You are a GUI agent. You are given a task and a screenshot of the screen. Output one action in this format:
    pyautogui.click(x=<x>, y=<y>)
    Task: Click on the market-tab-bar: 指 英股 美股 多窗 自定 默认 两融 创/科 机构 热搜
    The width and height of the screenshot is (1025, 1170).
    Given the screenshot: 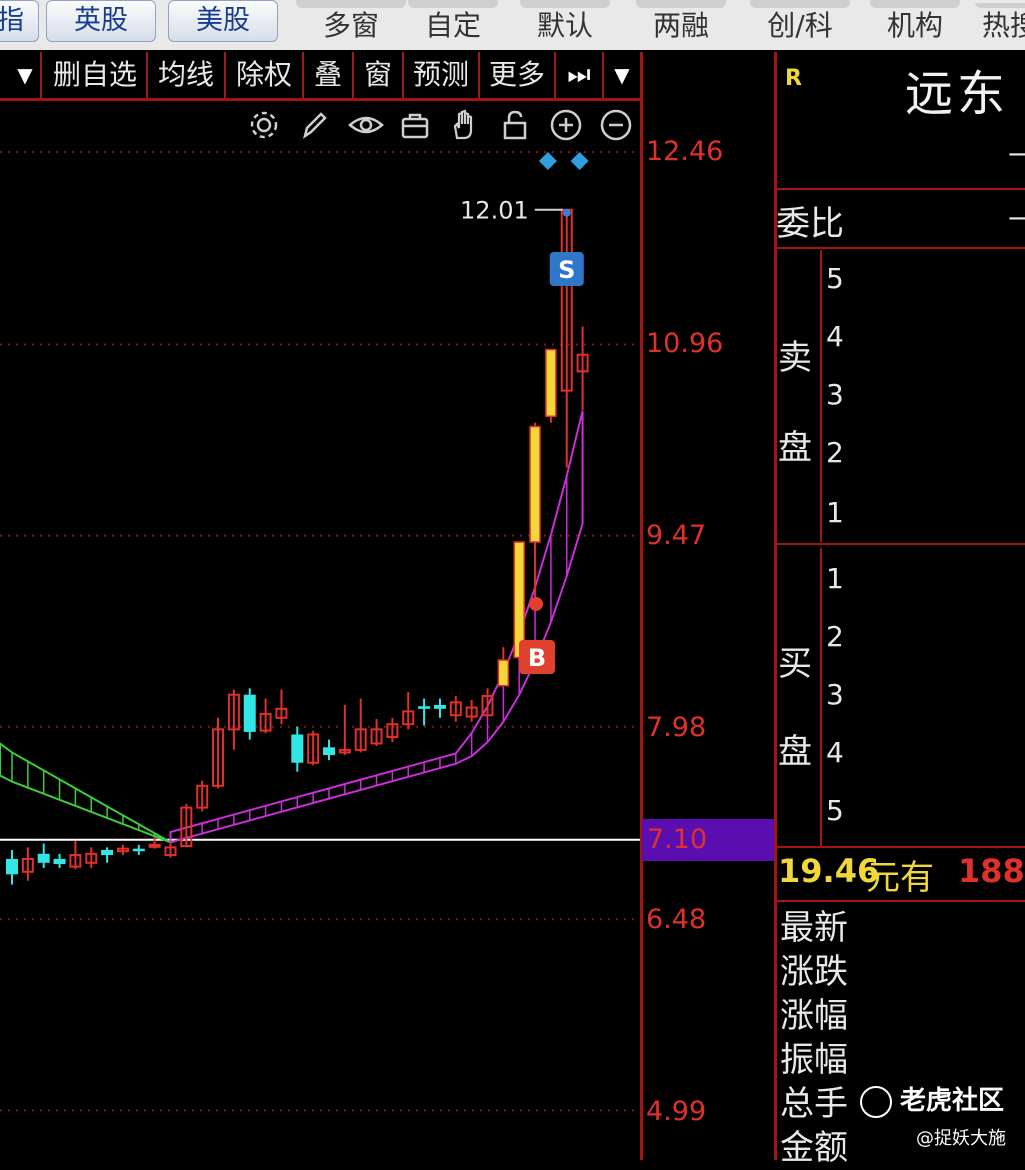 What is the action you would take?
    pyautogui.click(x=512, y=25)
    